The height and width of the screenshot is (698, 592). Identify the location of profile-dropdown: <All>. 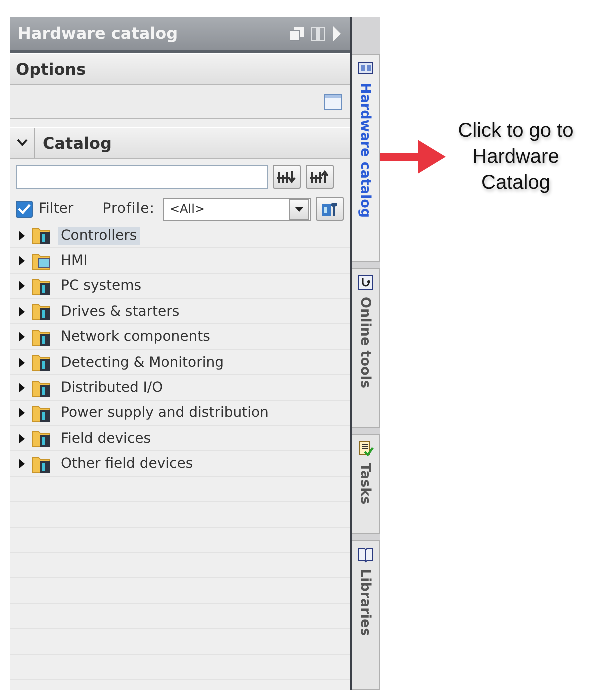
(237, 209).